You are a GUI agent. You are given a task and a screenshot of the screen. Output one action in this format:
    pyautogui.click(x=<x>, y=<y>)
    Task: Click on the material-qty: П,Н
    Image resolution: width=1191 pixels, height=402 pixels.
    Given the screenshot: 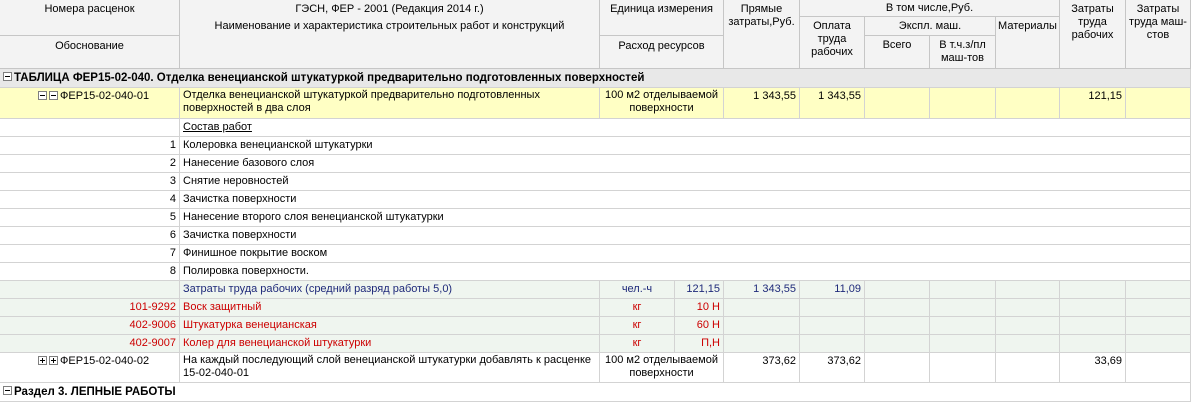 What is the action you would take?
    pyautogui.click(x=699, y=344)
    